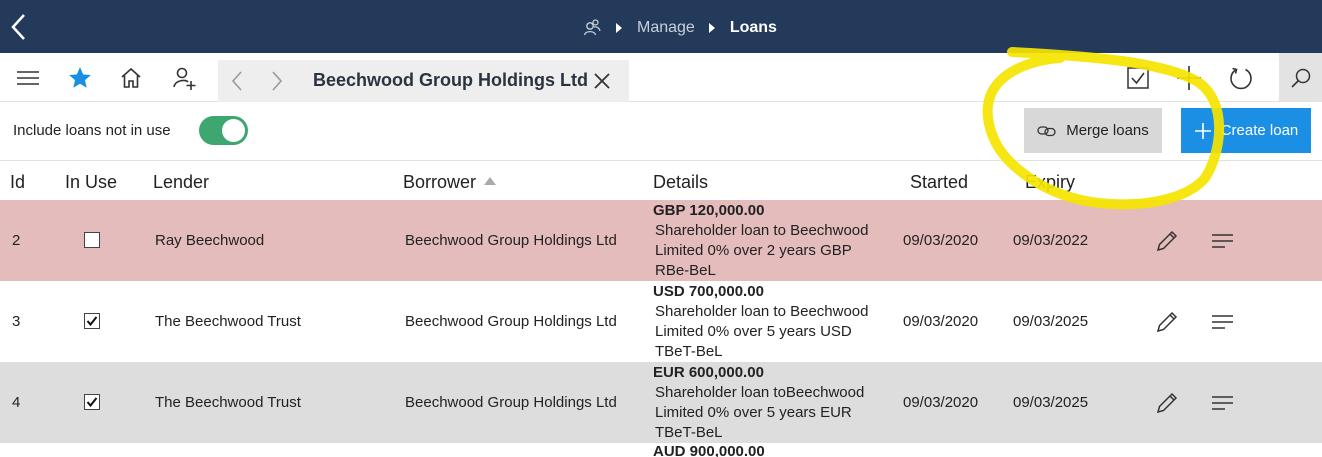 The width and height of the screenshot is (1322, 457). What do you see at coordinates (592, 28) in the screenshot?
I see `contacts-icon` at bounding box center [592, 28].